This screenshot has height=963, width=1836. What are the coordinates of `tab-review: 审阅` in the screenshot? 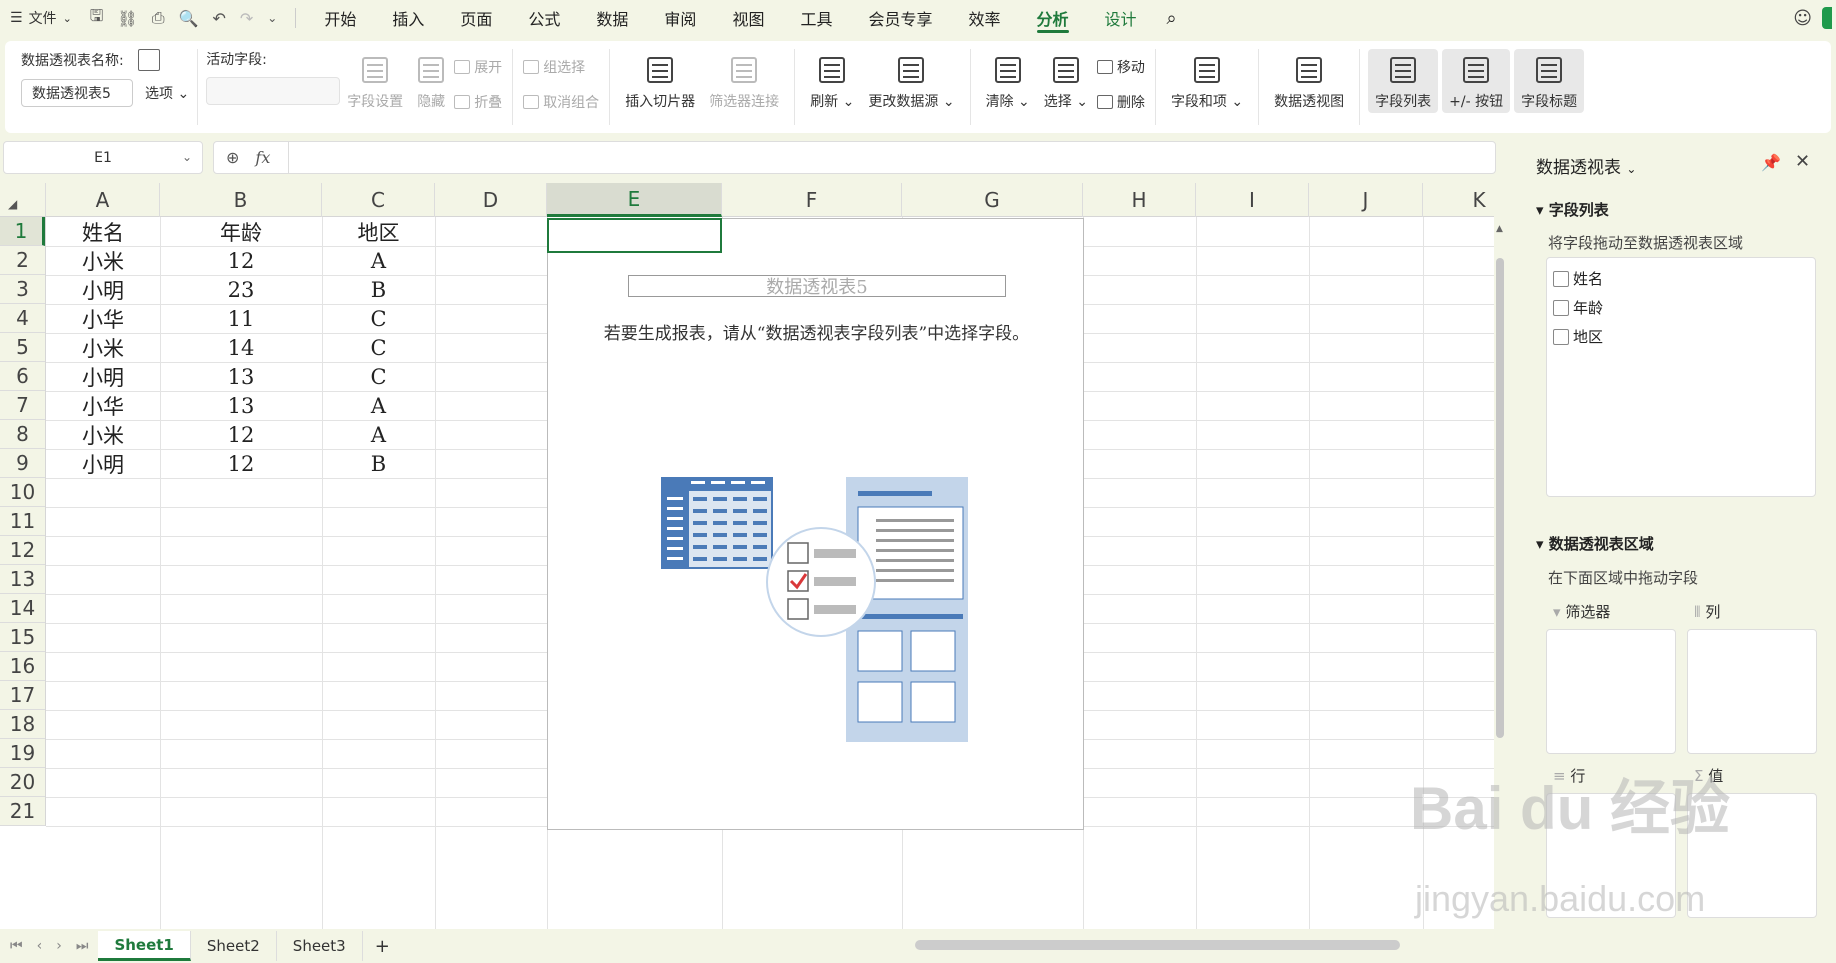 It's located at (680, 18).